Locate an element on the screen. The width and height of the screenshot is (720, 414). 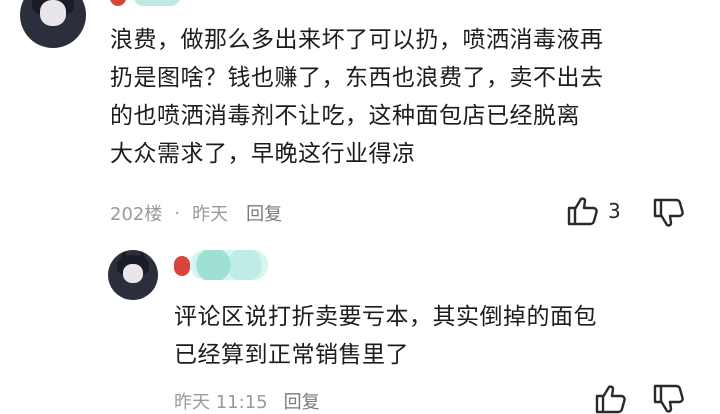
comment-time: 昨天 is located at coordinates (210, 214).